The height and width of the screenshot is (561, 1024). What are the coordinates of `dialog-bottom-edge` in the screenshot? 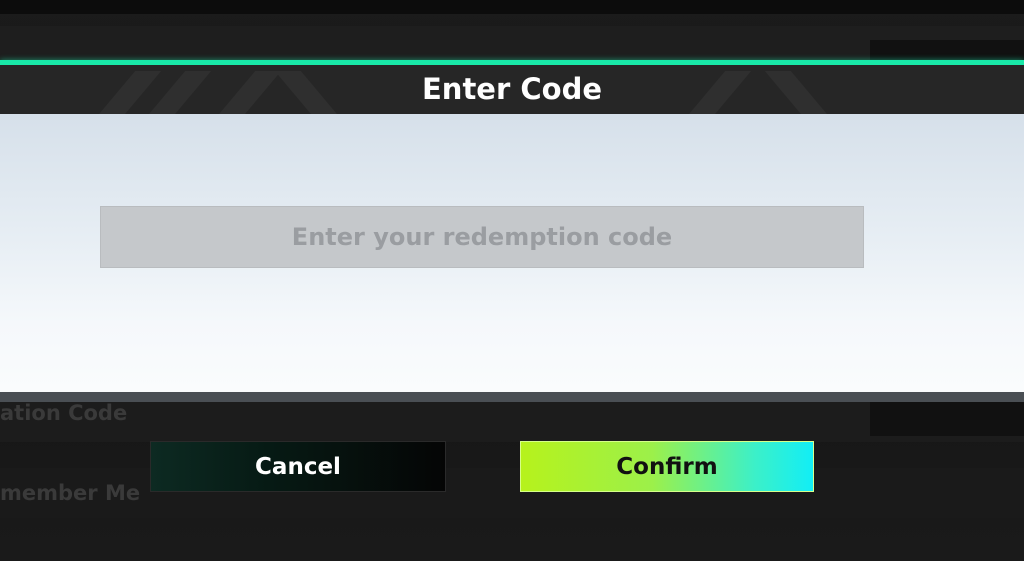 It's located at (512, 397).